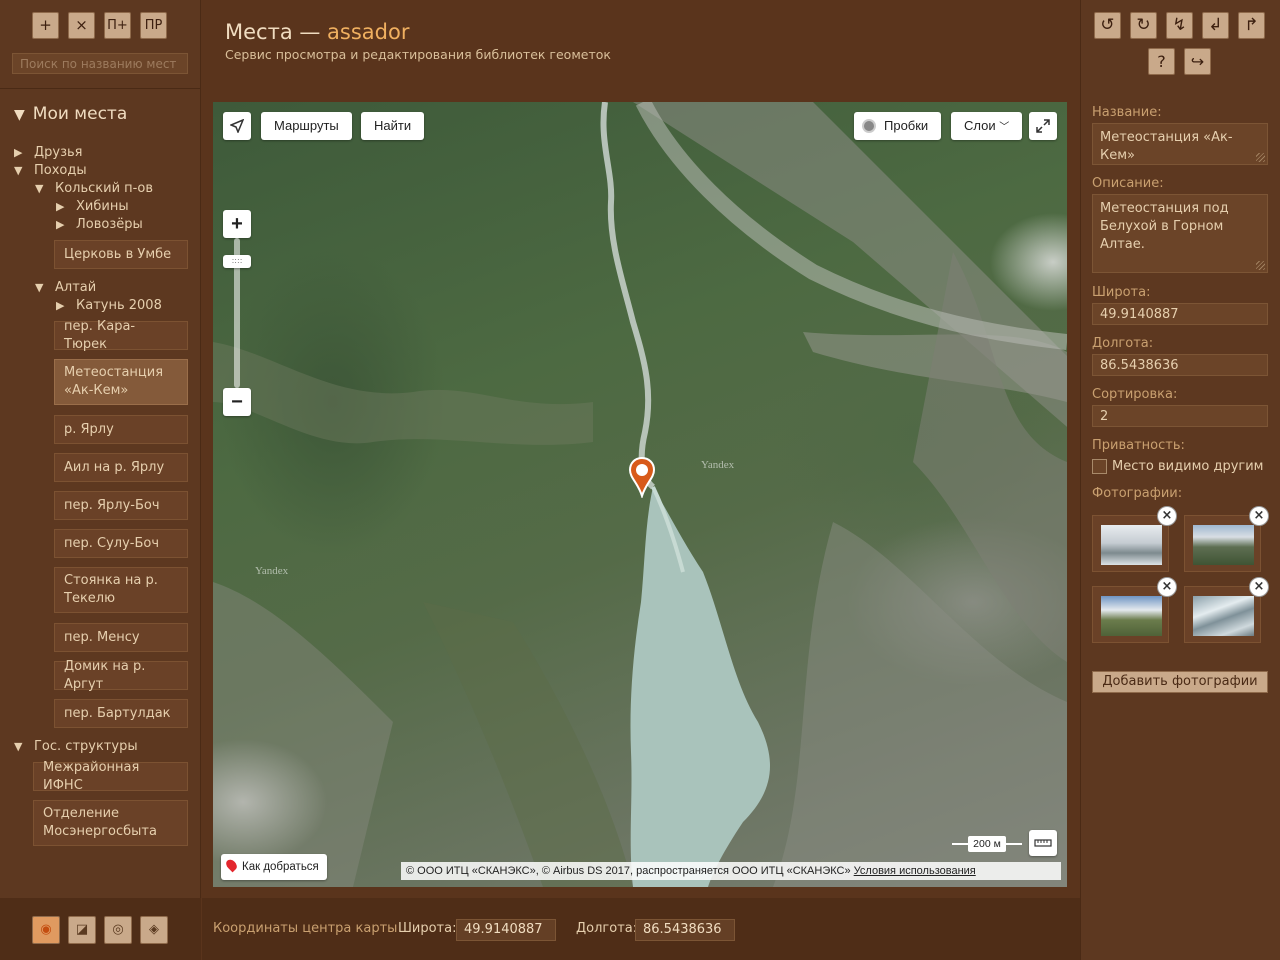  Describe the element at coordinates (1180, 233) in the screenshot. I see `description-field: Метеостанция под Белухой в Горном Алтае.` at that location.